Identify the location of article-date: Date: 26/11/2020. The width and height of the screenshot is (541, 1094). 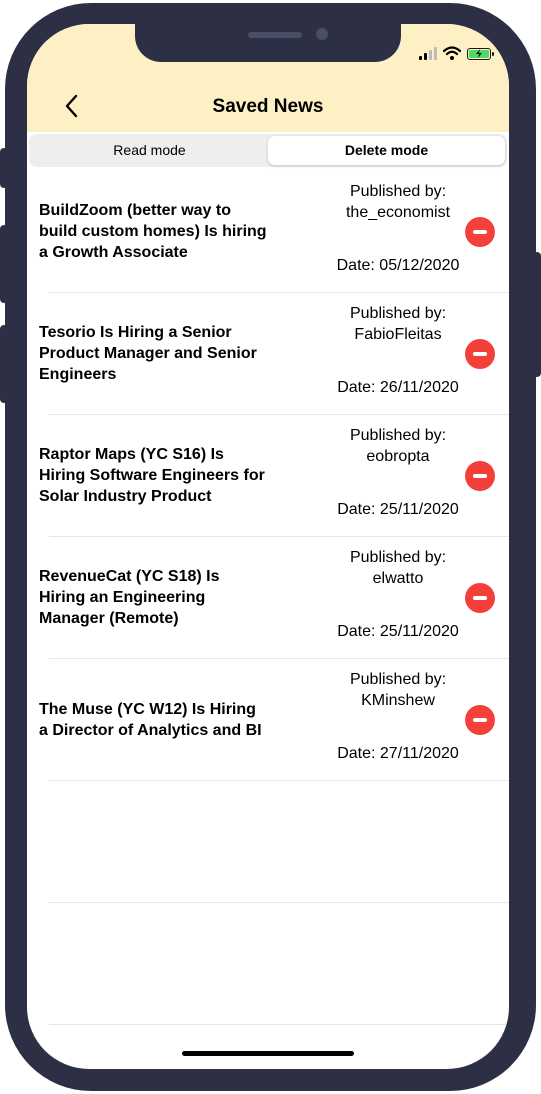
(398, 387).